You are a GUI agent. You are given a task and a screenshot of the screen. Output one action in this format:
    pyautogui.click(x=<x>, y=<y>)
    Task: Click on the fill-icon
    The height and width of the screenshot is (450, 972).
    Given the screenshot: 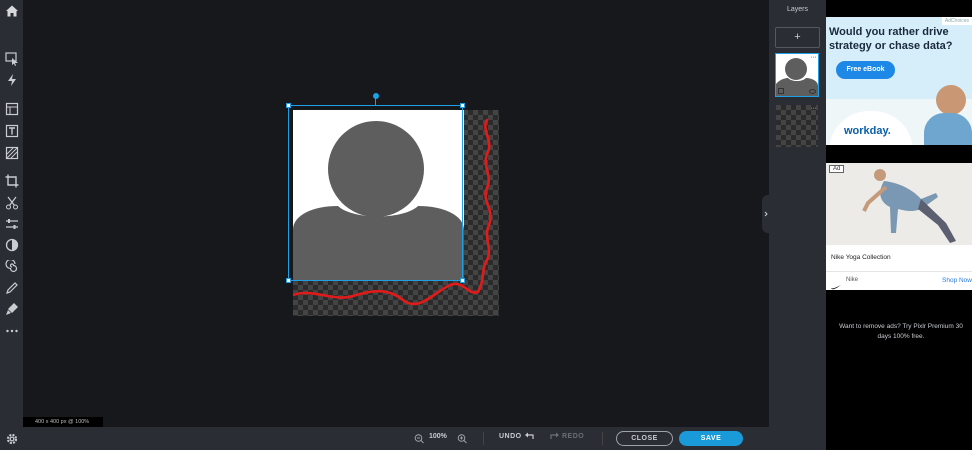 What is the action you would take?
    pyautogui.click(x=11, y=153)
    